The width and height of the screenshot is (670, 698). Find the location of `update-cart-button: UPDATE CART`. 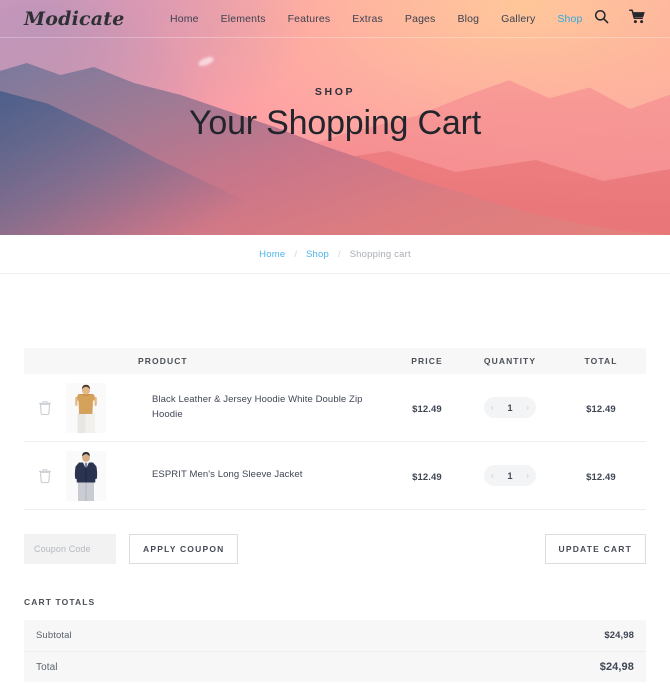

update-cart-button: UPDATE CART is located at coordinates (595, 549).